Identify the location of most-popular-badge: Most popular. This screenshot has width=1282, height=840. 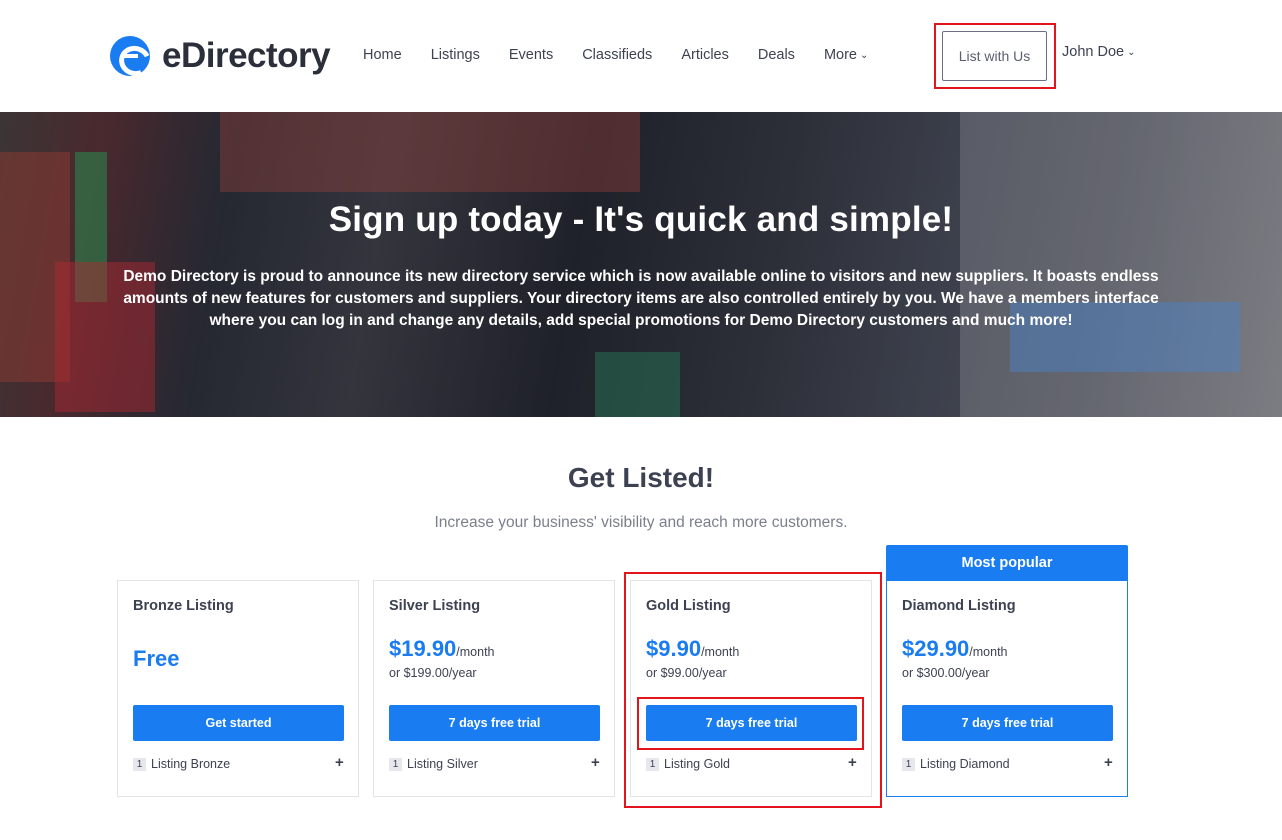
(1007, 563).